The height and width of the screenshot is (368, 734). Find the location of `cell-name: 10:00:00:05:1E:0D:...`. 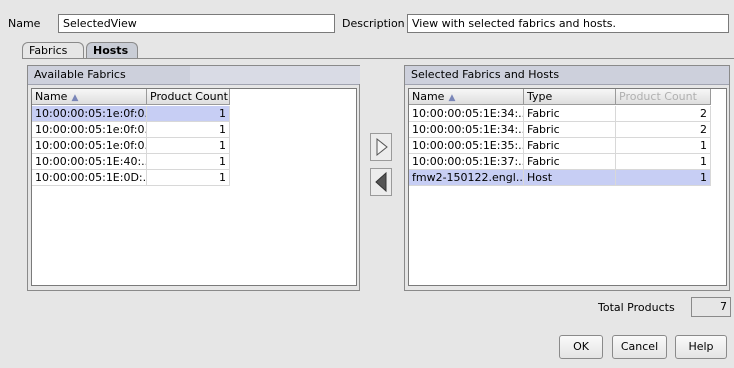

cell-name: 10:00:00:05:1E:0D:... is located at coordinates (89, 178).